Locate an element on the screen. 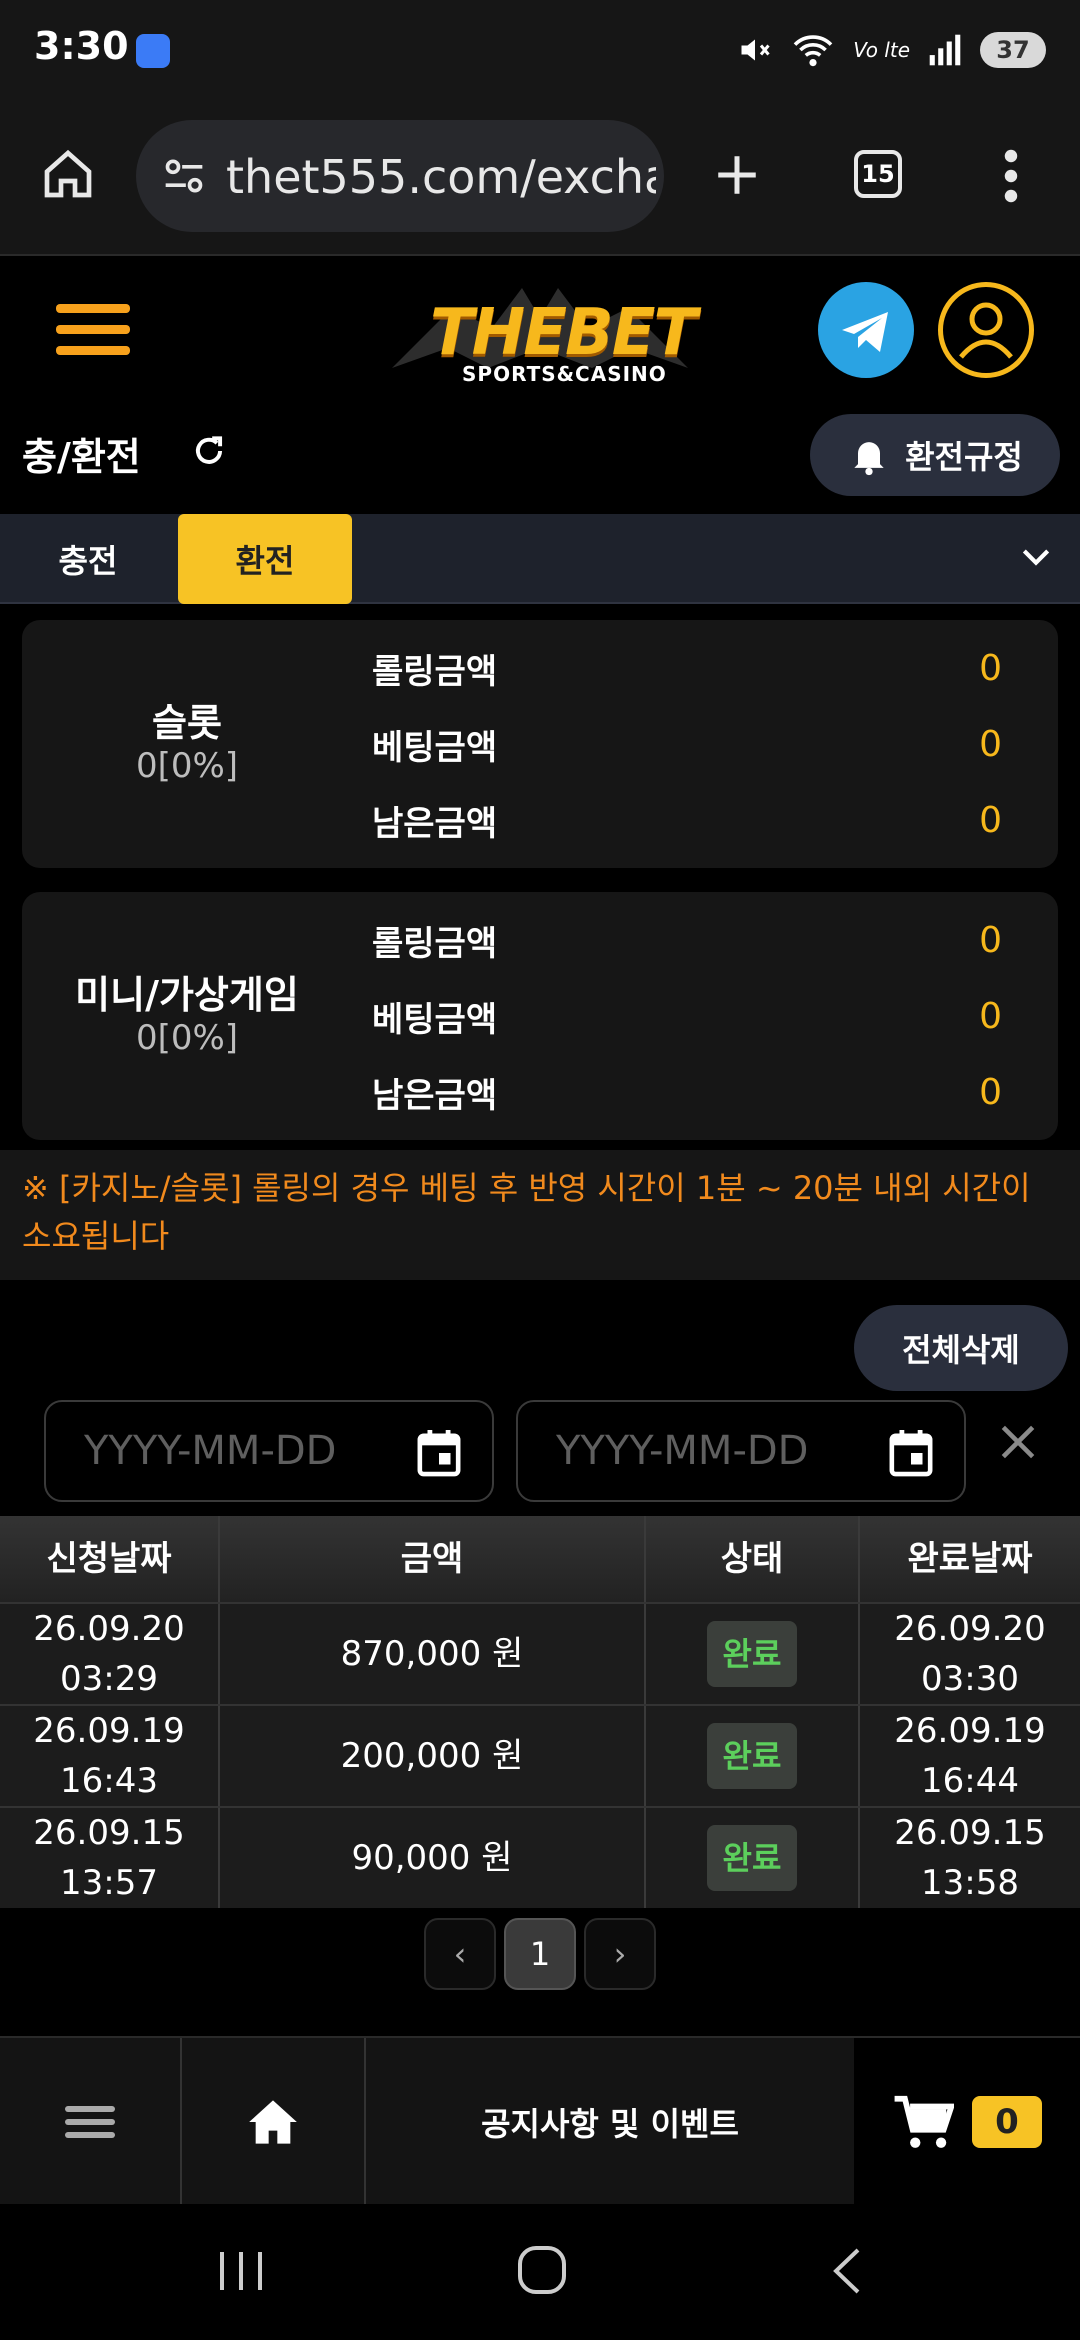 The image size is (1080, 2340). status-icons: Vo lte 37 is located at coordinates (891, 50).